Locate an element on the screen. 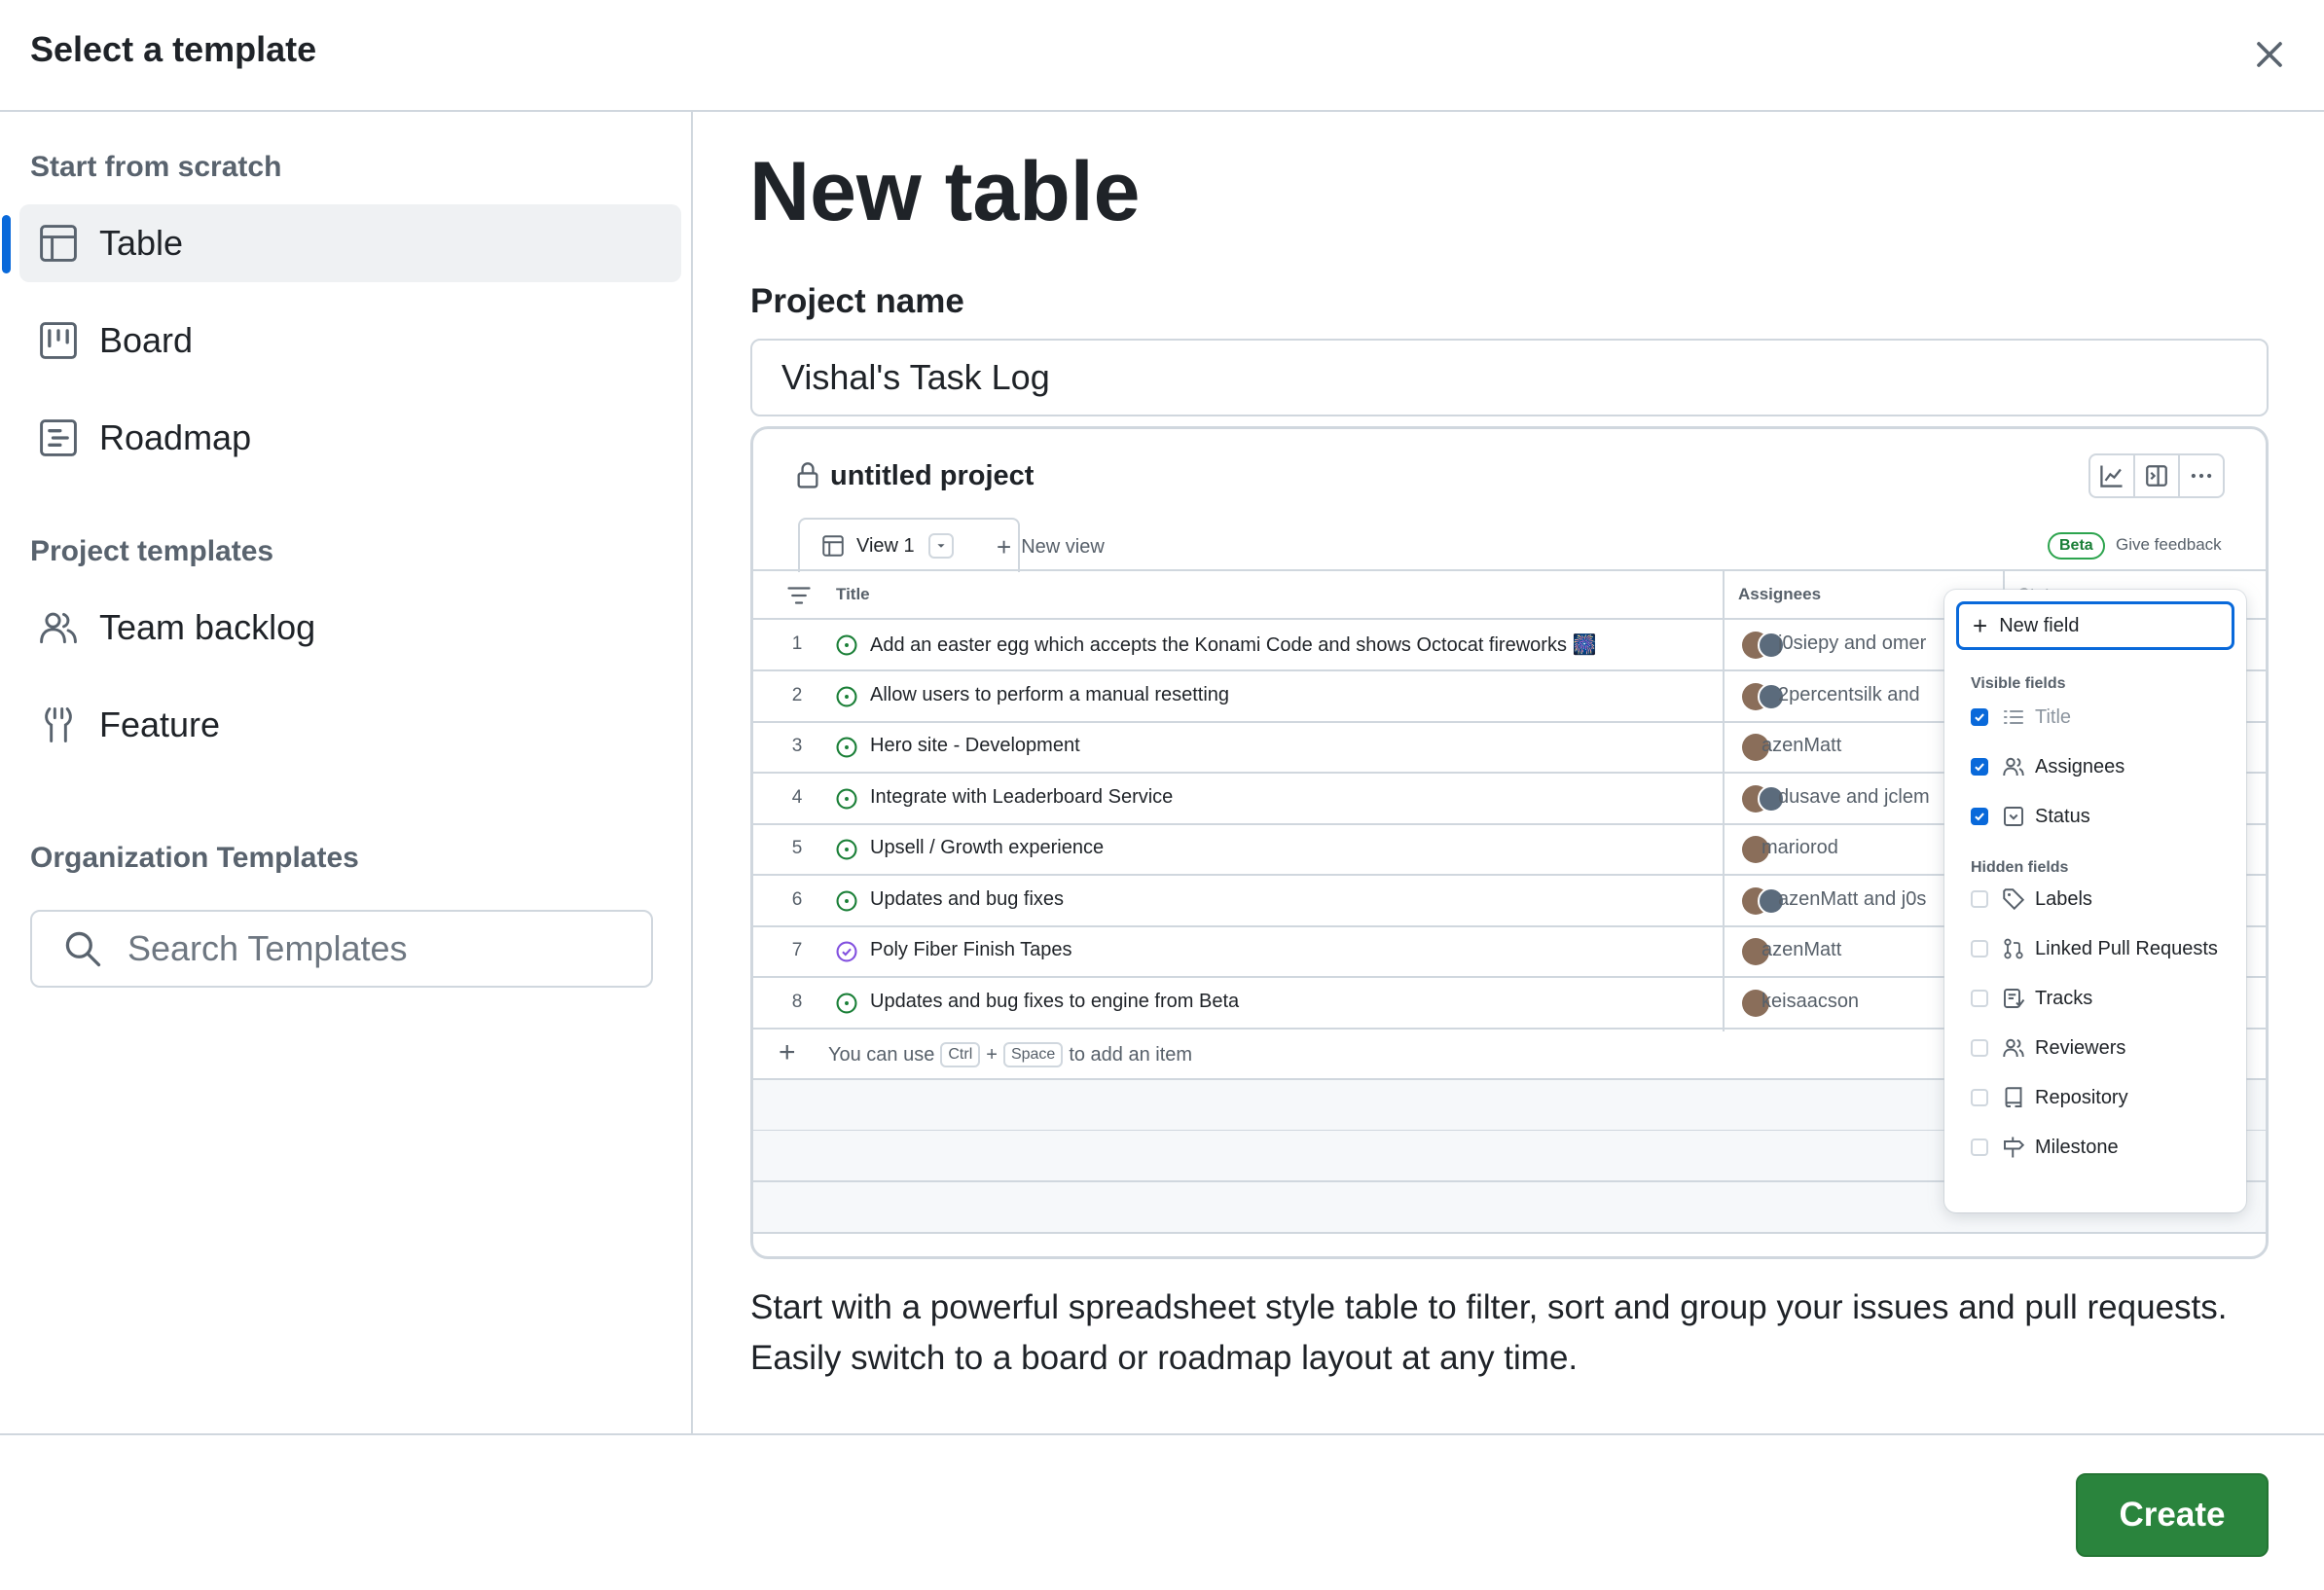 The height and width of the screenshot is (1590, 2324). preview-beta-badge: Beta is located at coordinates (2076, 546).